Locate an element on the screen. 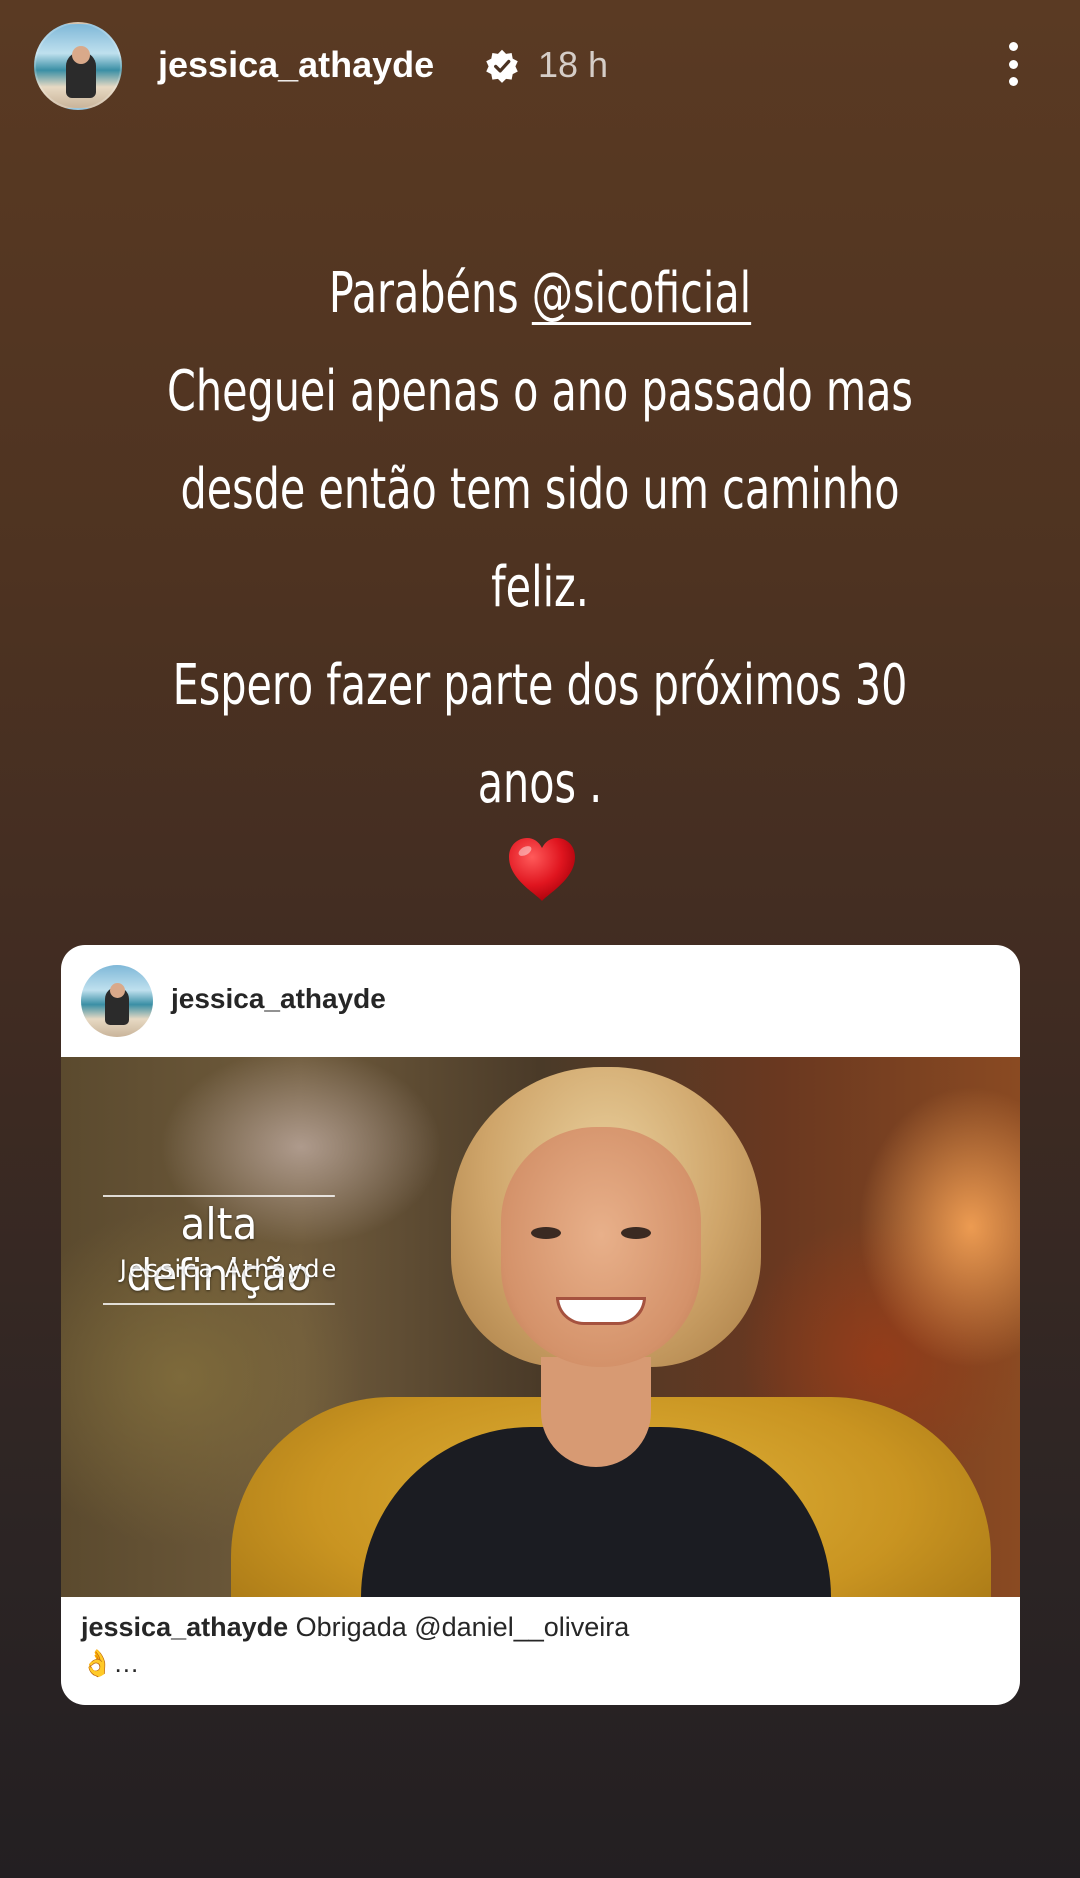 This screenshot has width=1080, height=1878. photo-smile is located at coordinates (601, 1311).